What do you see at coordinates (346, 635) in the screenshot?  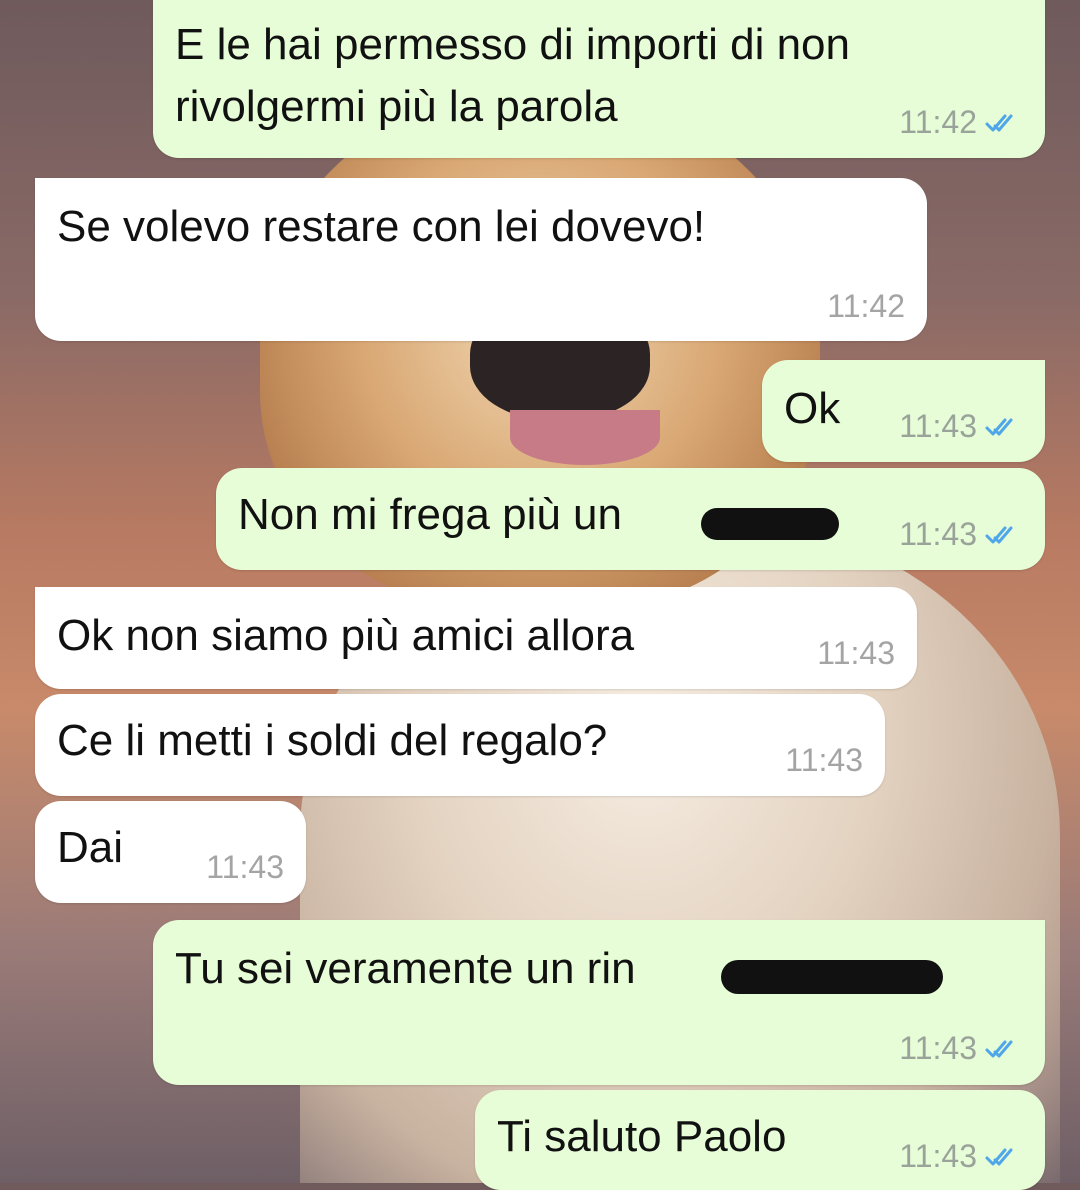 I see `message-text-line: Ok non siamo più amici allora` at bounding box center [346, 635].